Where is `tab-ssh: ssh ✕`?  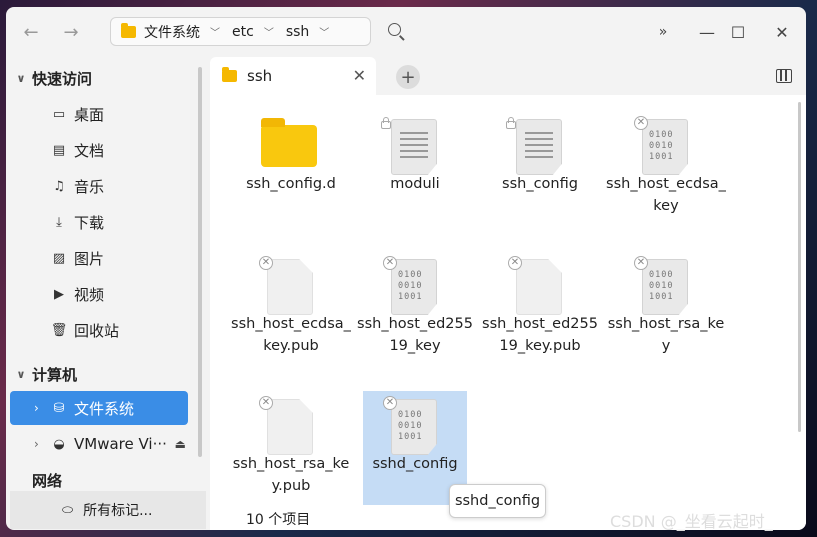 tab-ssh: ssh ✕ is located at coordinates (293, 76).